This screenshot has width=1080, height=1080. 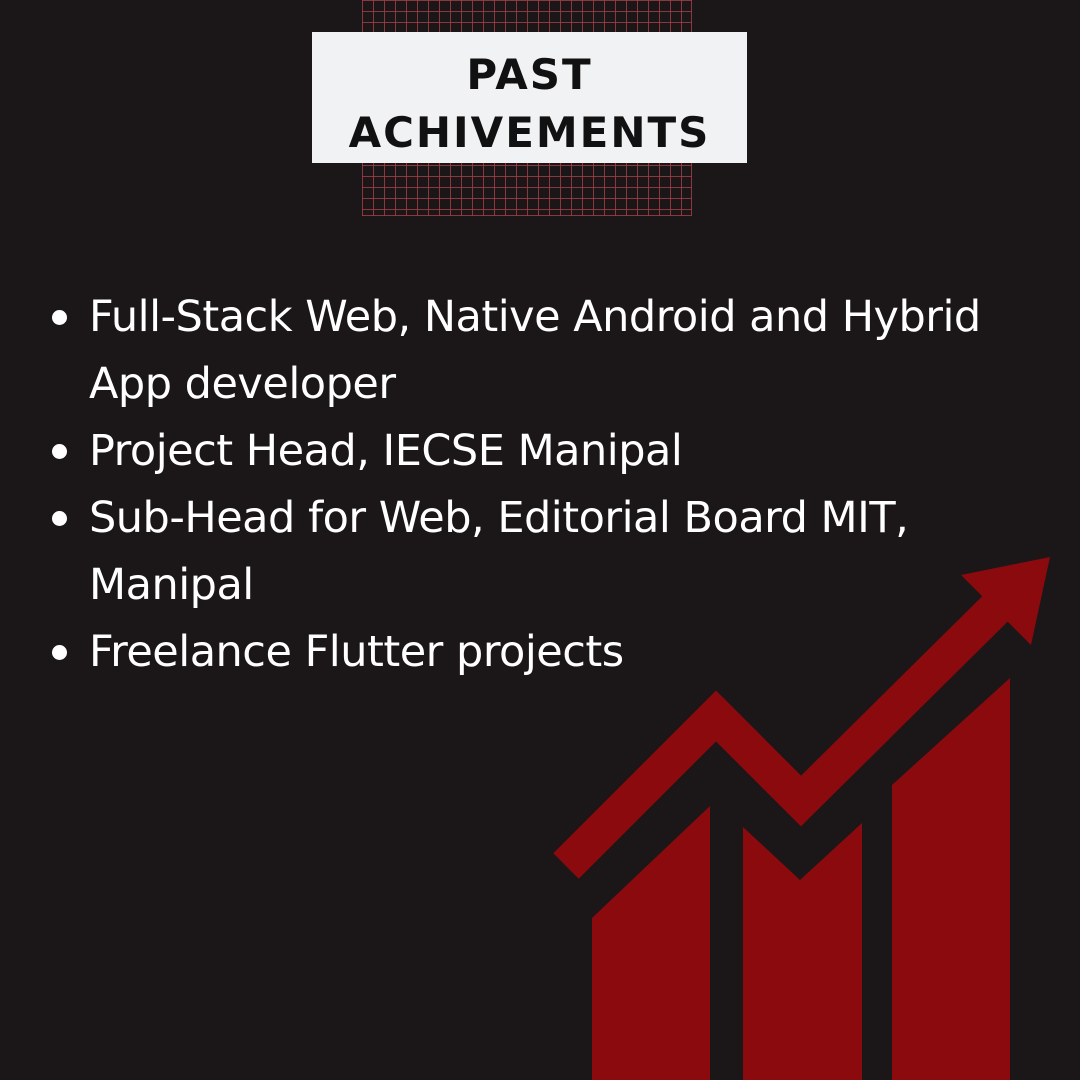 I want to click on title-line-1: PAST, so click(x=529, y=74).